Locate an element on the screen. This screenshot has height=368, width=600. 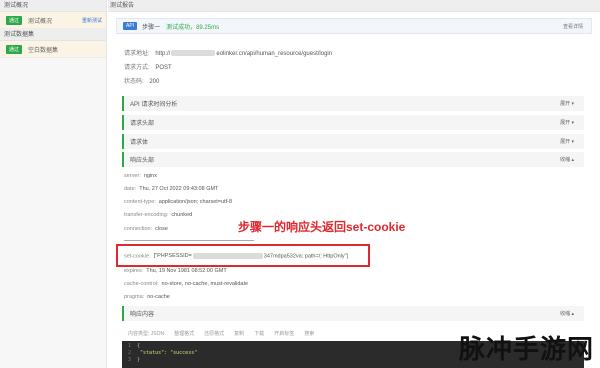
header-row: expires: Thu, 19 Nov 1981 08:52:00 GMT is located at coordinates (175, 271).